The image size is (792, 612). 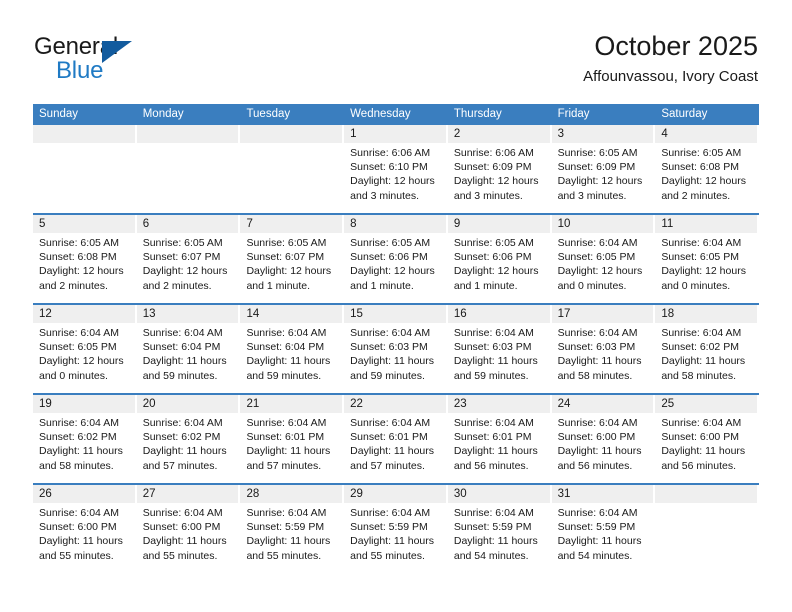 What do you see at coordinates (389, 257) in the screenshot?
I see `sunset-text: Sunset: 6:06 PM` at bounding box center [389, 257].